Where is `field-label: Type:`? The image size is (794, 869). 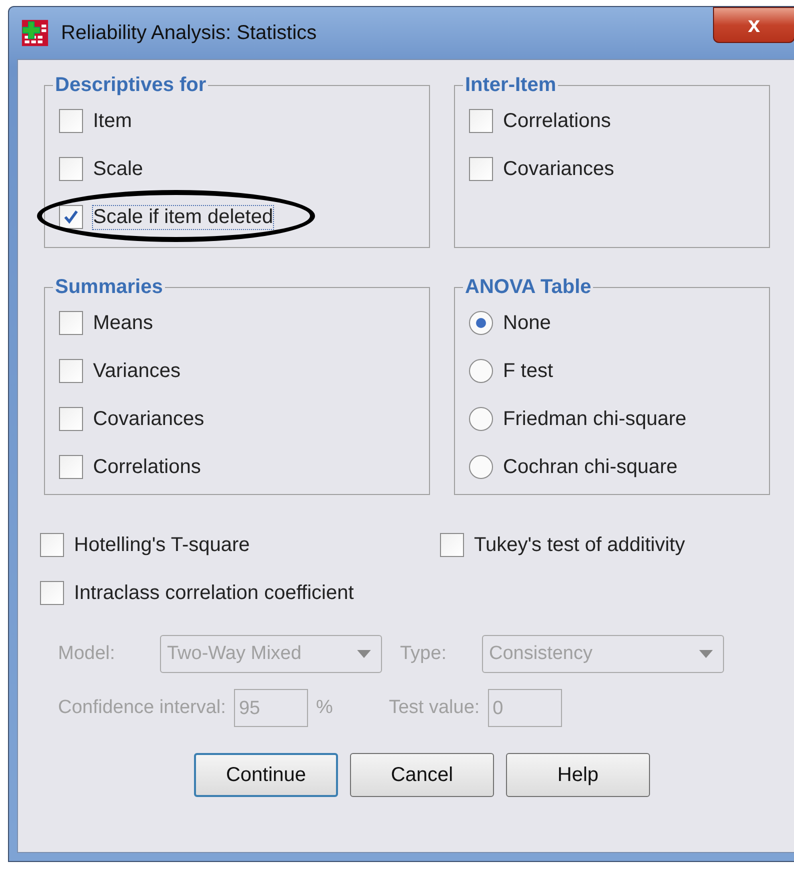
field-label: Type: is located at coordinates (424, 654).